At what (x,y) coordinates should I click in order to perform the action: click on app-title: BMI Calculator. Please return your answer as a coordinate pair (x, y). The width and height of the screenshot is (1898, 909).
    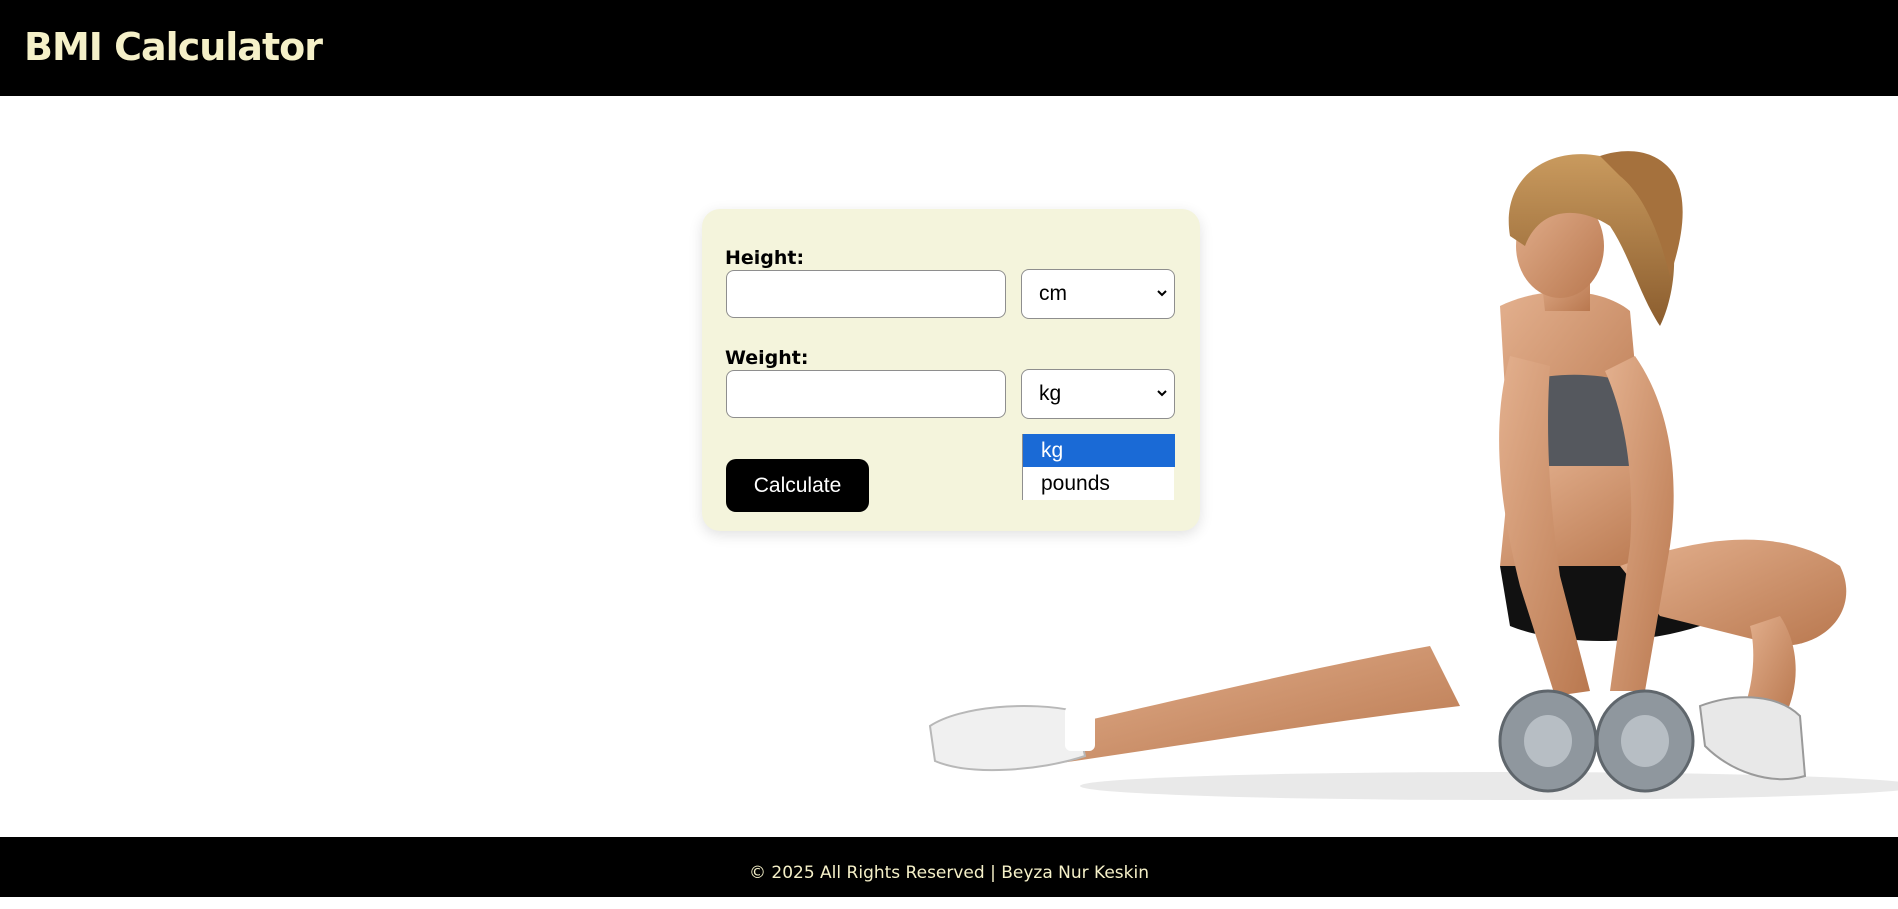
    Looking at the image, I should click on (173, 47).